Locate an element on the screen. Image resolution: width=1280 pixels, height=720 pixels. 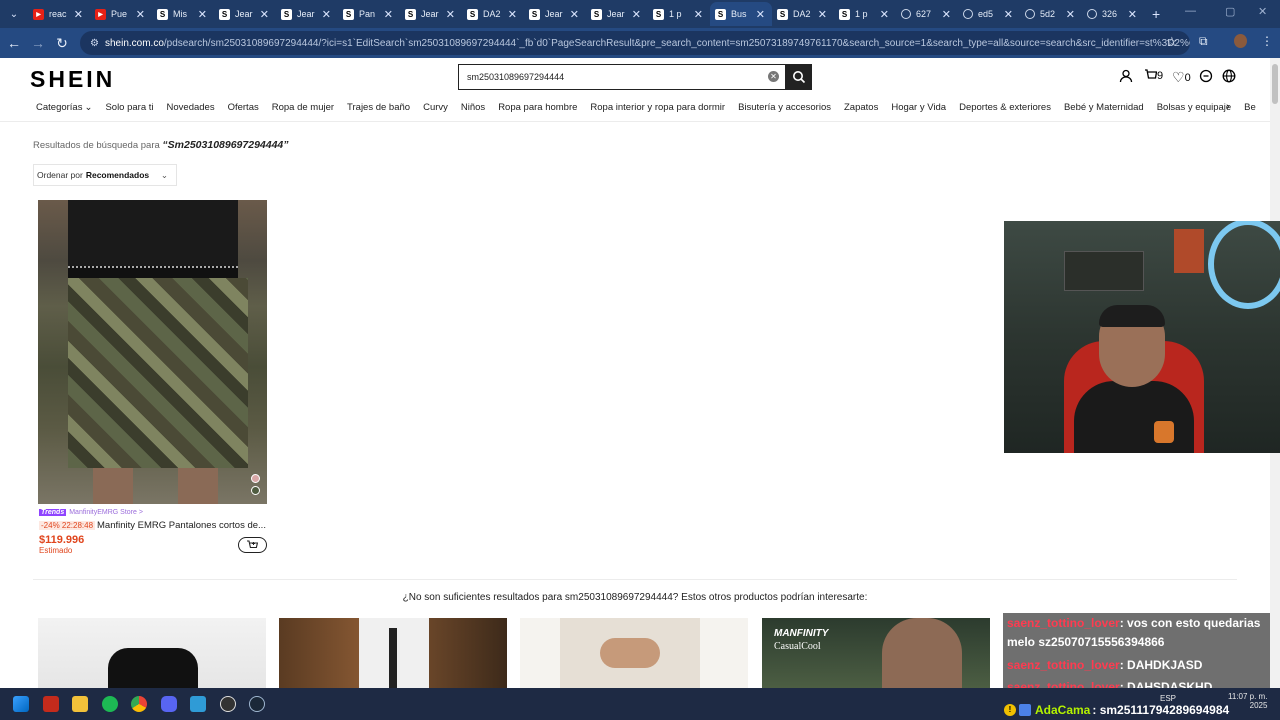
category-link: Hogar y Vida is located at coordinates (918, 109).